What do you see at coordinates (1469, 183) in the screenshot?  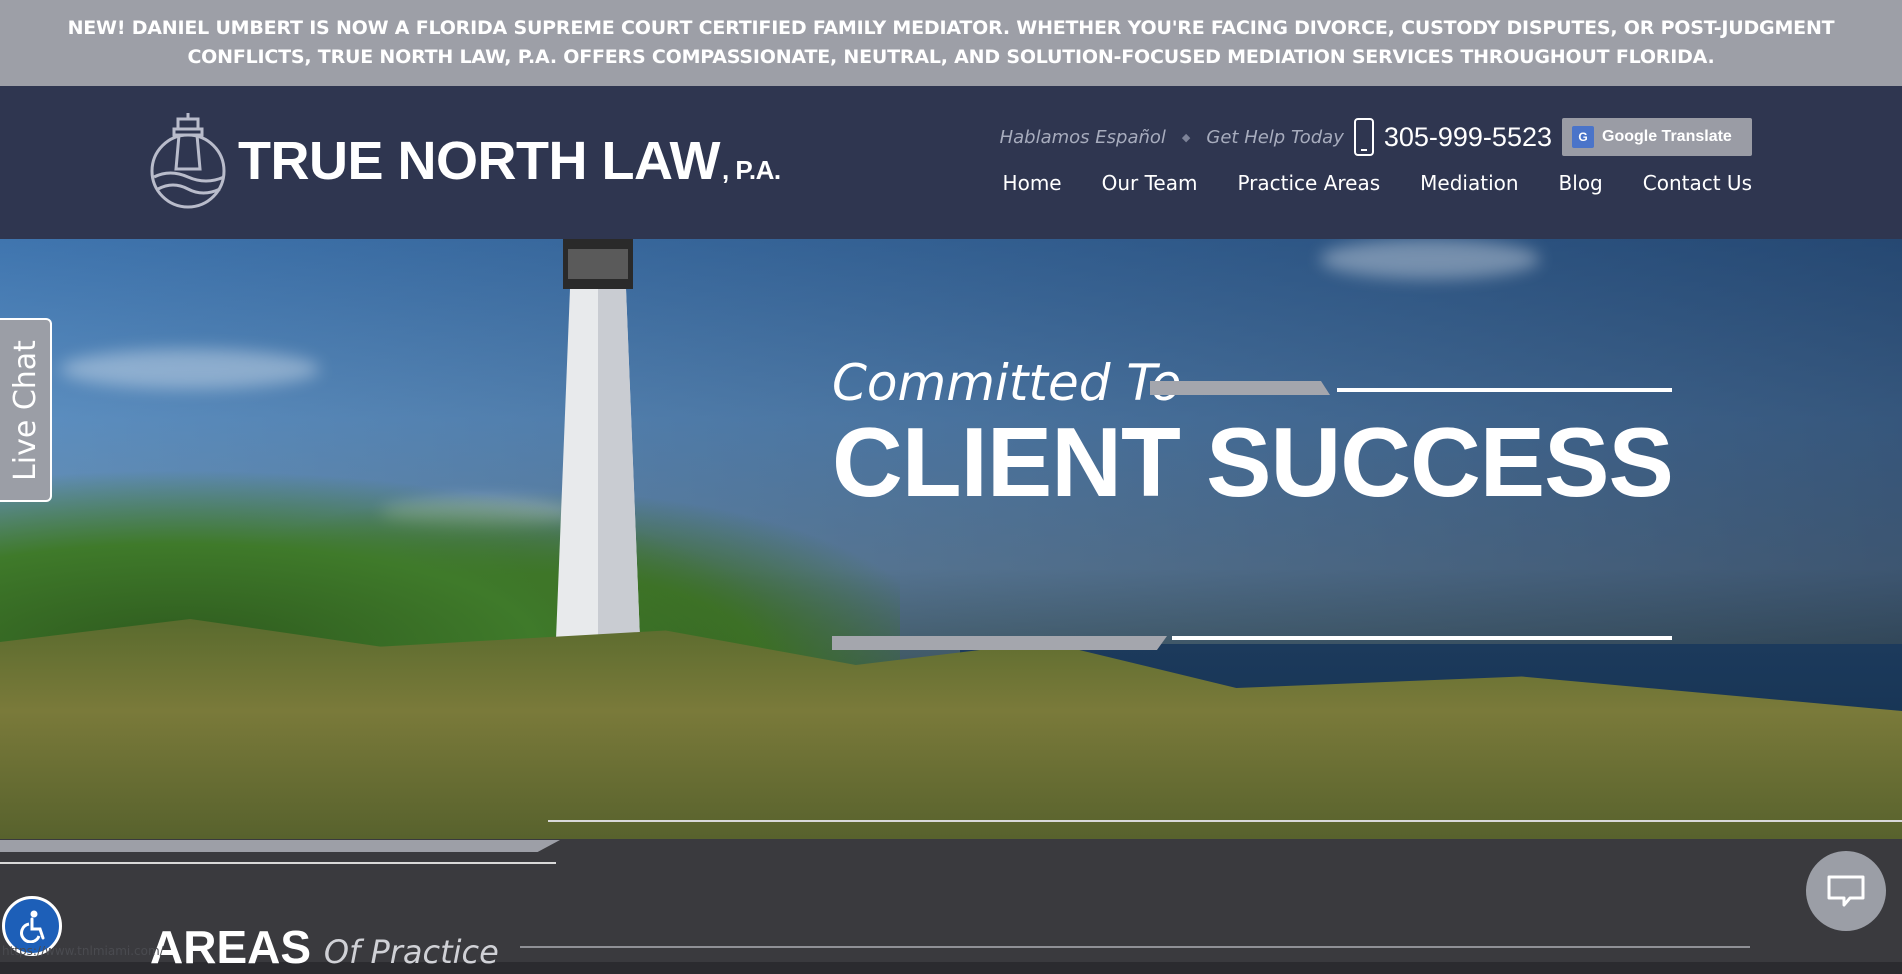 I see `nav-mediation: Mediation` at bounding box center [1469, 183].